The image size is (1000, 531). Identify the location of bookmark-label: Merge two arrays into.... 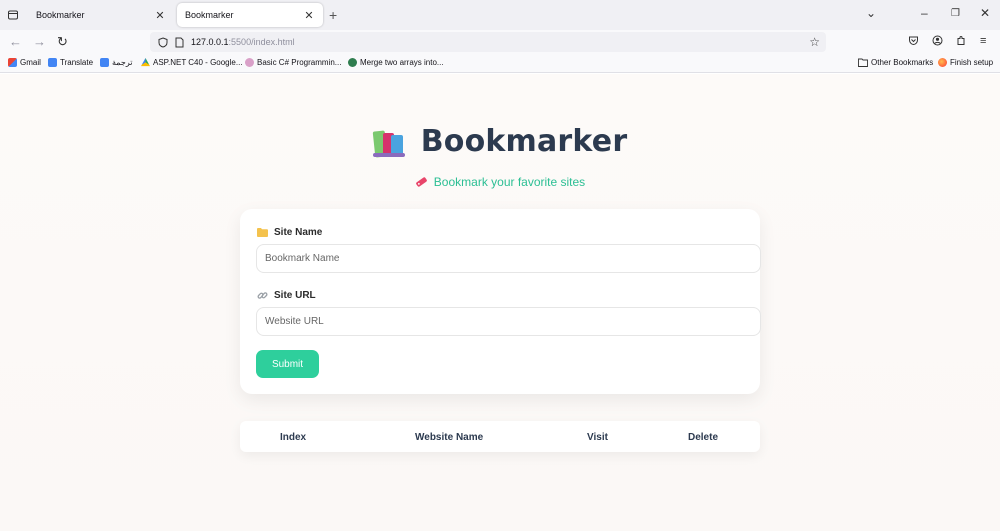
(402, 62).